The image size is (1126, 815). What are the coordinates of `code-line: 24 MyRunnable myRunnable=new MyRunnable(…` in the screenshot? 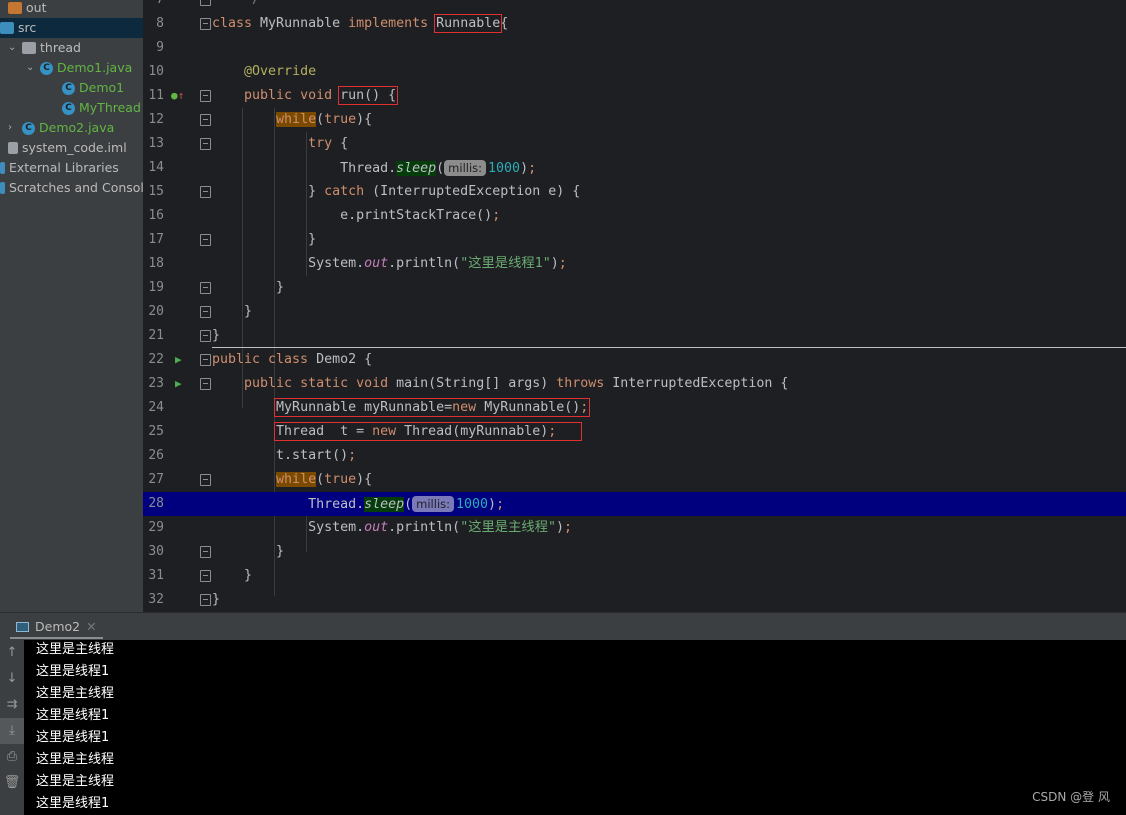 It's located at (634, 408).